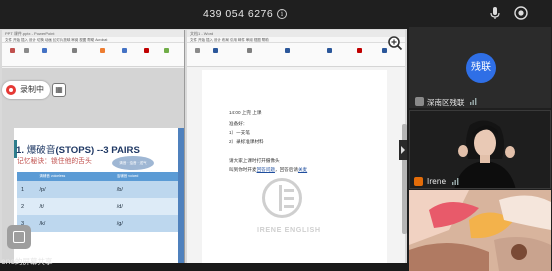 The height and width of the screenshot is (271, 552). What do you see at coordinates (446, 102) in the screenshot?
I see `participant-name: 深南区残联` at bounding box center [446, 102].